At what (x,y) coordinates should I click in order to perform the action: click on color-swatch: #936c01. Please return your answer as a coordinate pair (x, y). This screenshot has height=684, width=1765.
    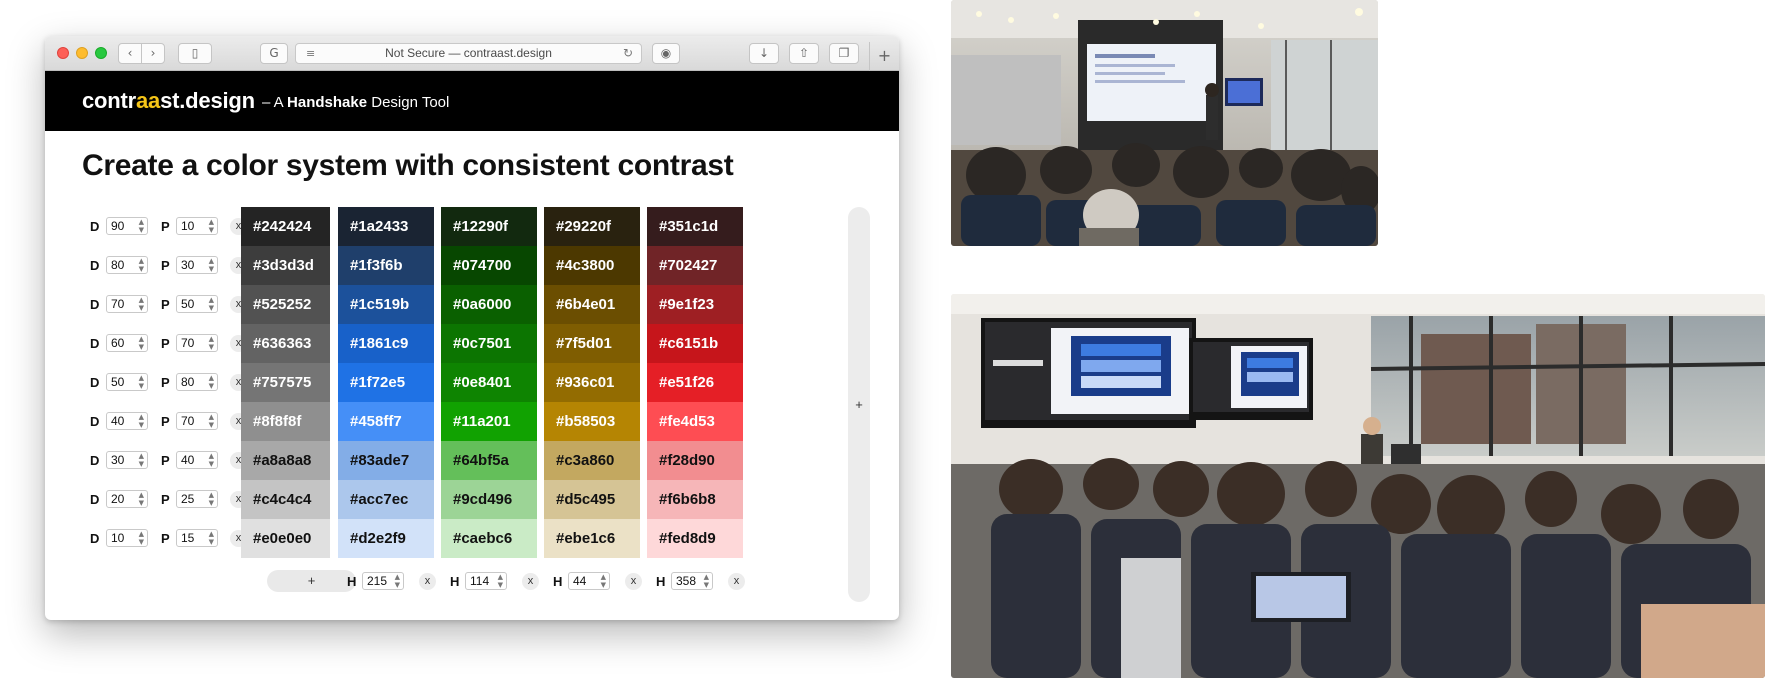
    Looking at the image, I should click on (592, 382).